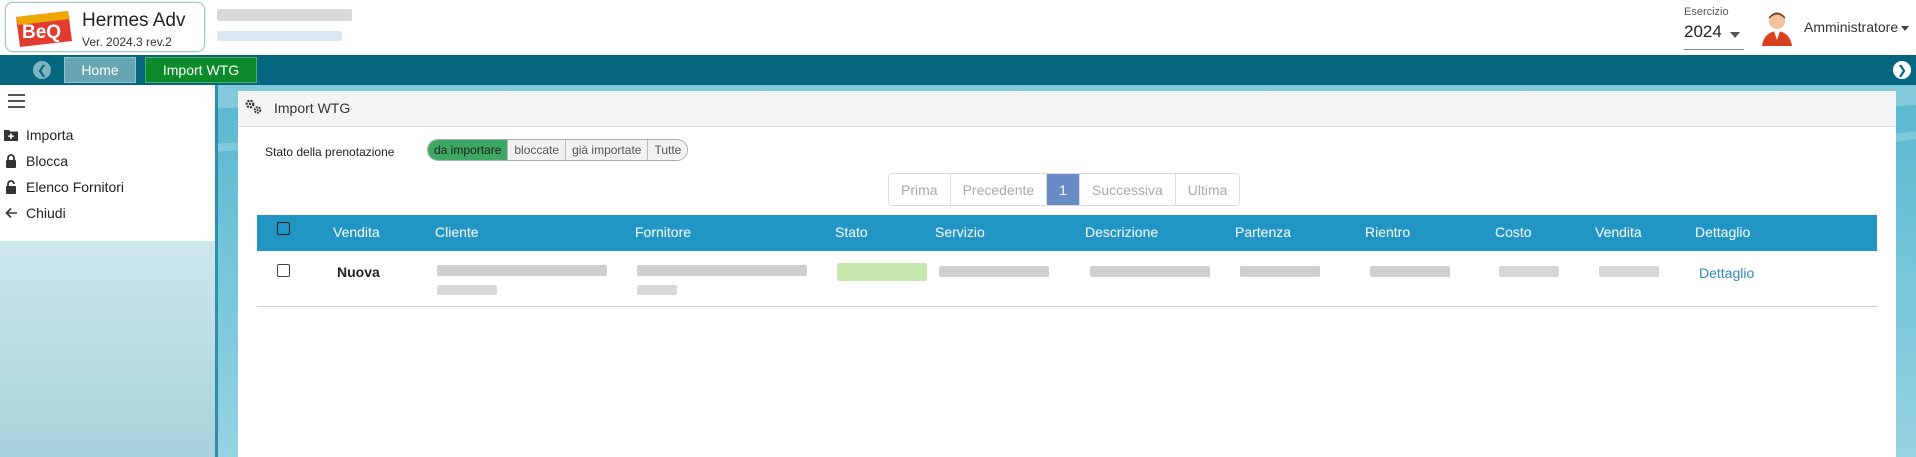  Describe the element at coordinates (312, 108) in the screenshot. I see `panel-title: Import WTG` at that location.